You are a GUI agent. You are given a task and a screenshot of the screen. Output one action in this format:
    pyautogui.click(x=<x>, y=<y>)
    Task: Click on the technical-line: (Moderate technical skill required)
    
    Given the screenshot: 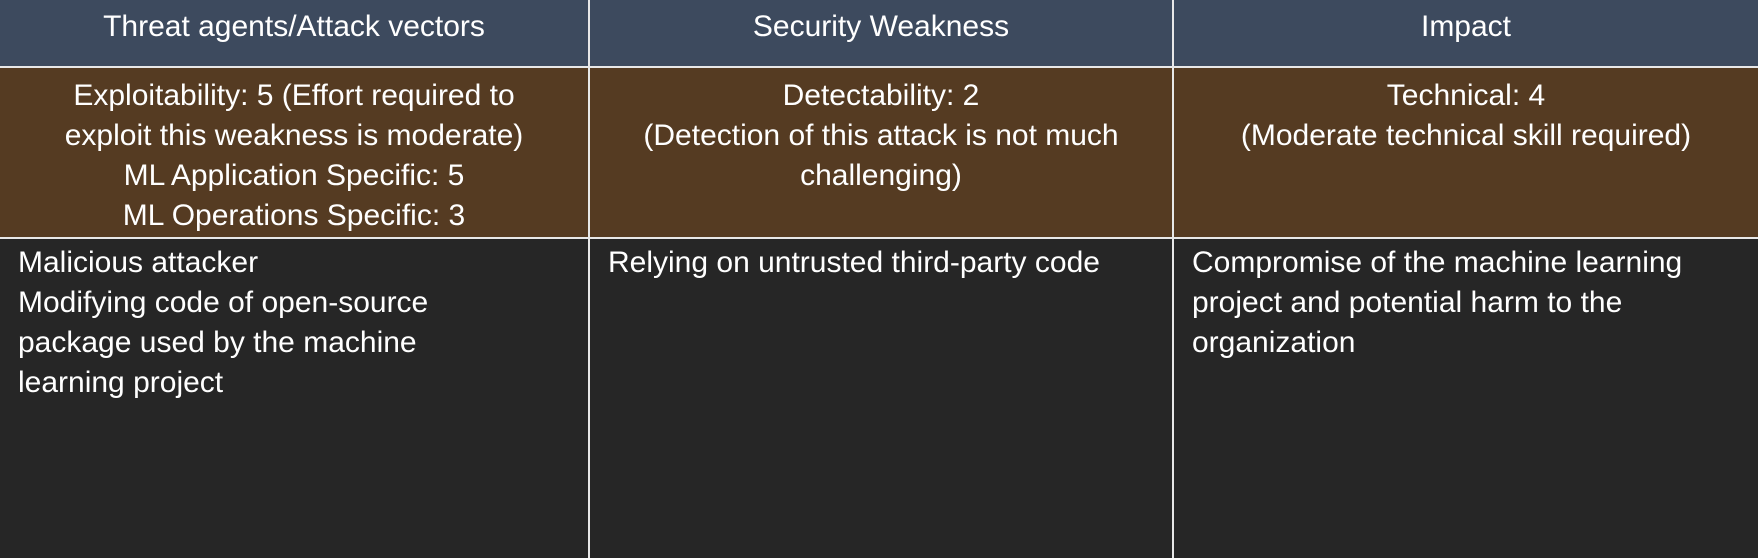 What is the action you would take?
    pyautogui.click(x=1466, y=135)
    